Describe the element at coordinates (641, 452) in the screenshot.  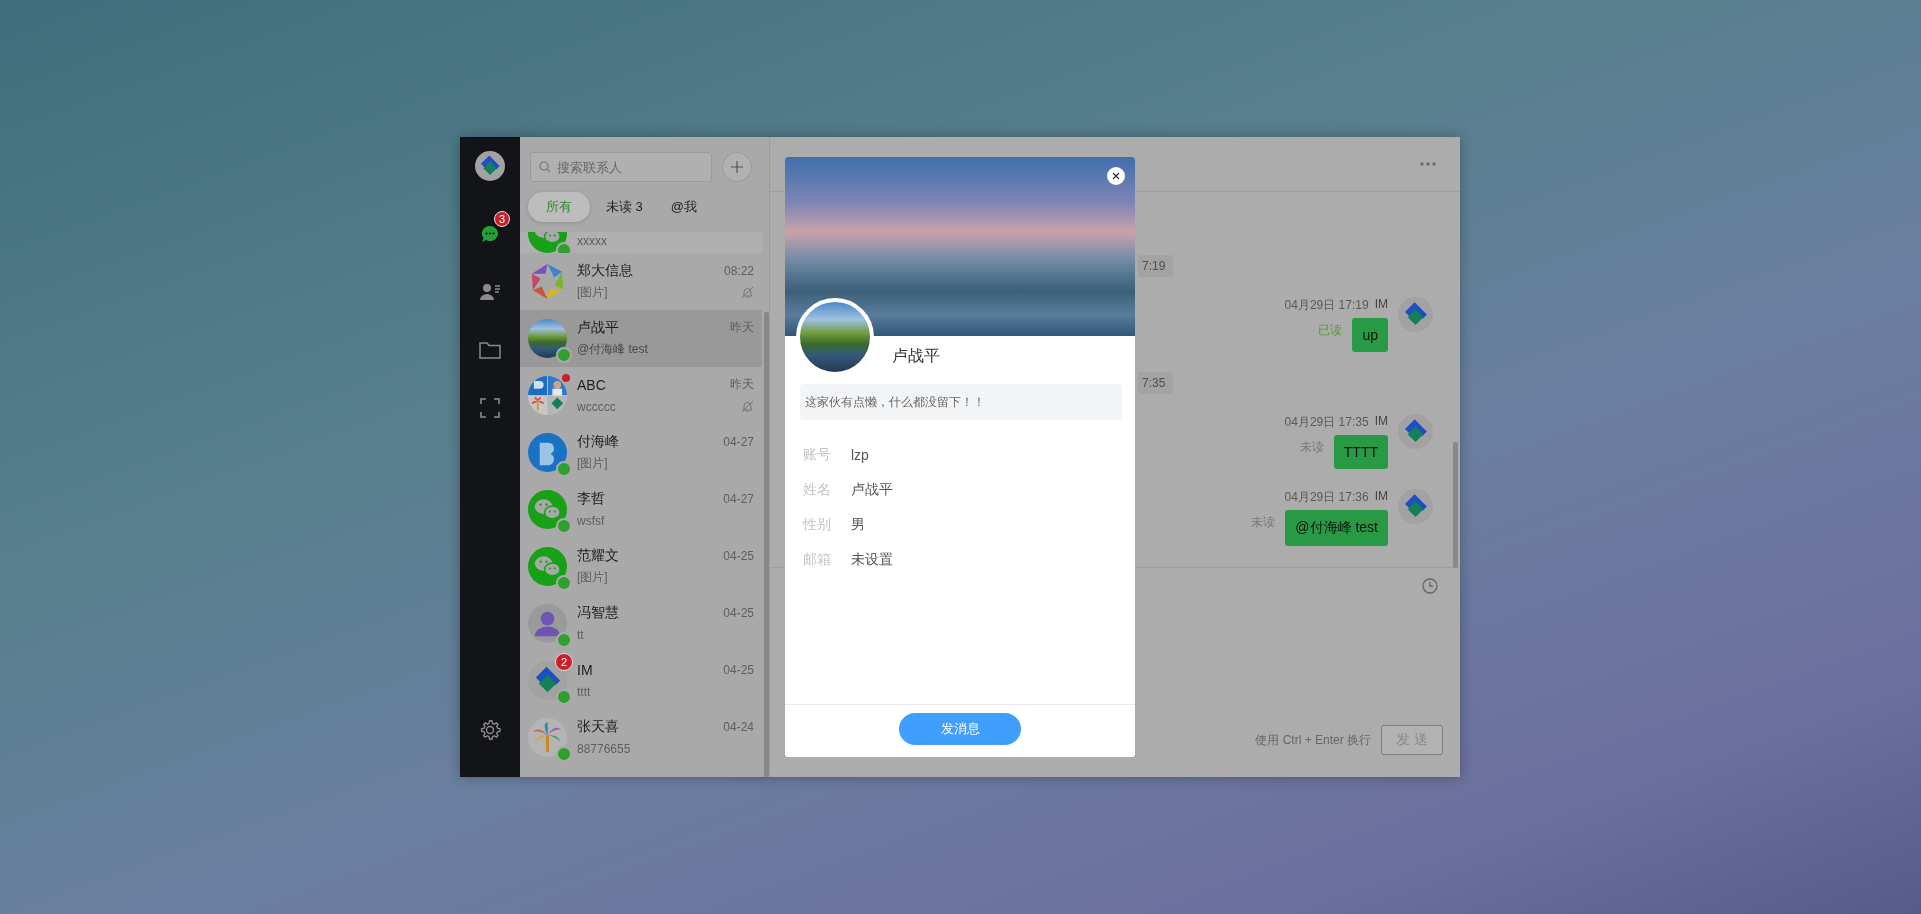
I see `conversation-item: 付海峰 04-27 [图片]` at that location.